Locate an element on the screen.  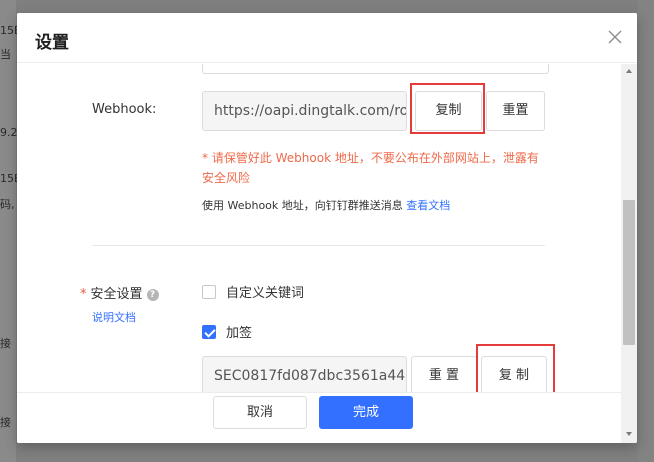
cancel-button: 取消 is located at coordinates (260, 412).